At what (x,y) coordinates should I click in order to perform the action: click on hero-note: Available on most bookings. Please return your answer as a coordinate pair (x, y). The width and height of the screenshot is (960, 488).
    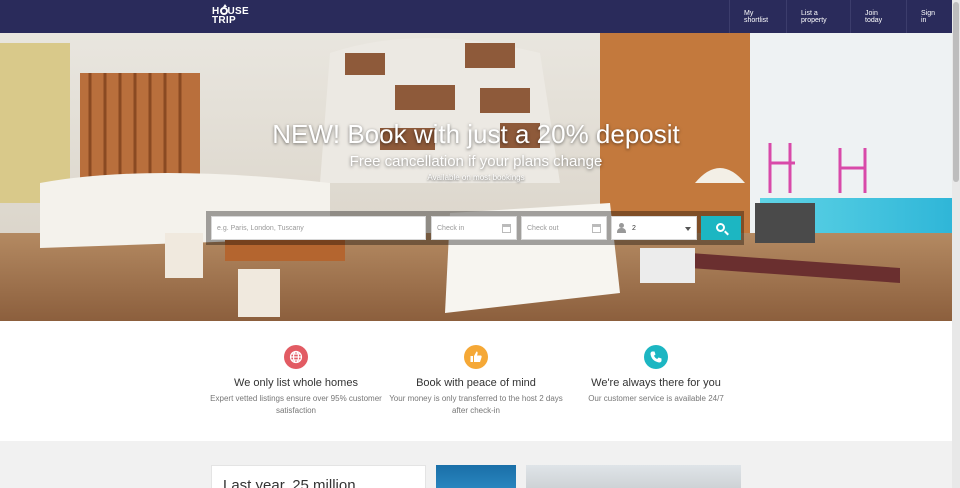
    Looking at the image, I should click on (476, 177).